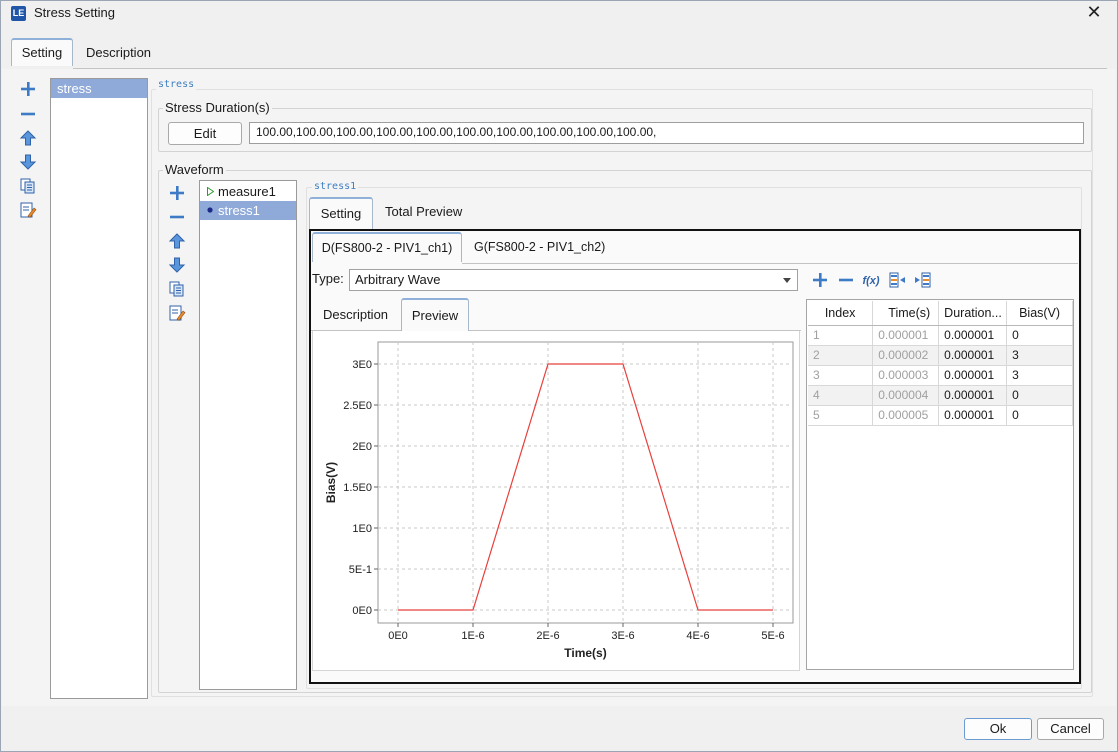  Describe the element at coordinates (906, 395) in the screenshot. I see `cell-time: 0.000004` at that location.